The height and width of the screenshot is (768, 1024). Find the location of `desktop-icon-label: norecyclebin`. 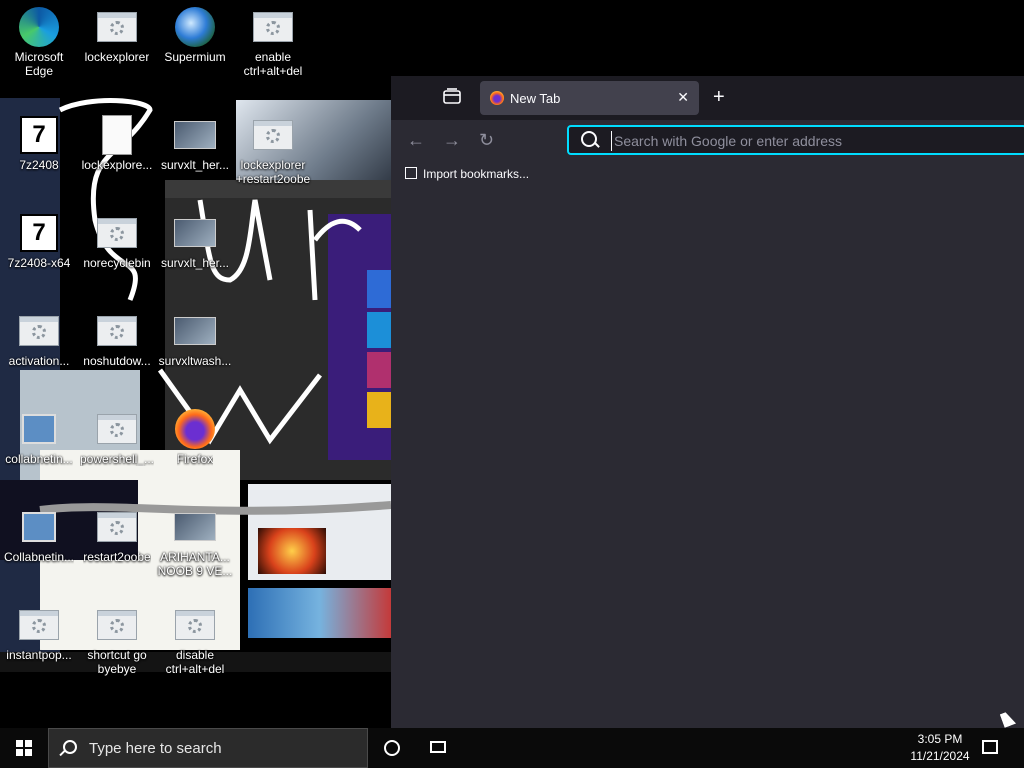

desktop-icon-label: norecyclebin is located at coordinates (117, 263).